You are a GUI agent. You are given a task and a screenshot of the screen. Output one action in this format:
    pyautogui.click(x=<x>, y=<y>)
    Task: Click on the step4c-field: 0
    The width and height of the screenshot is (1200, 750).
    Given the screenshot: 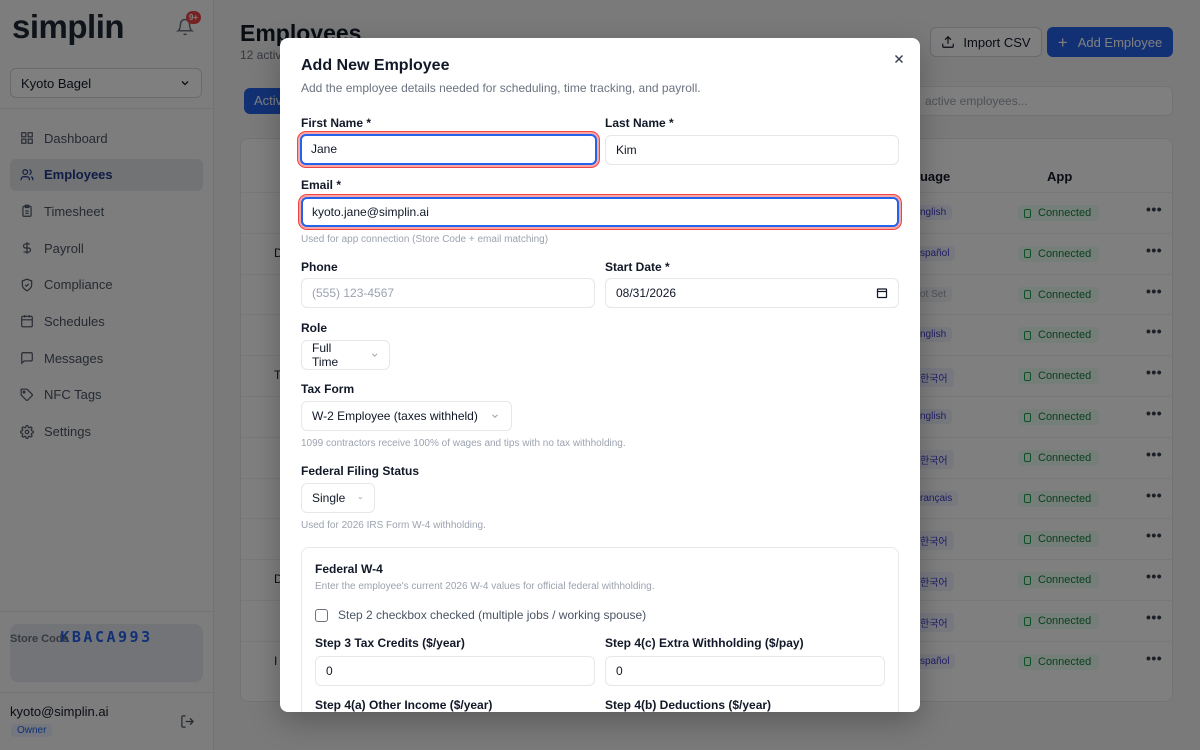 What is the action you would take?
    pyautogui.click(x=745, y=671)
    